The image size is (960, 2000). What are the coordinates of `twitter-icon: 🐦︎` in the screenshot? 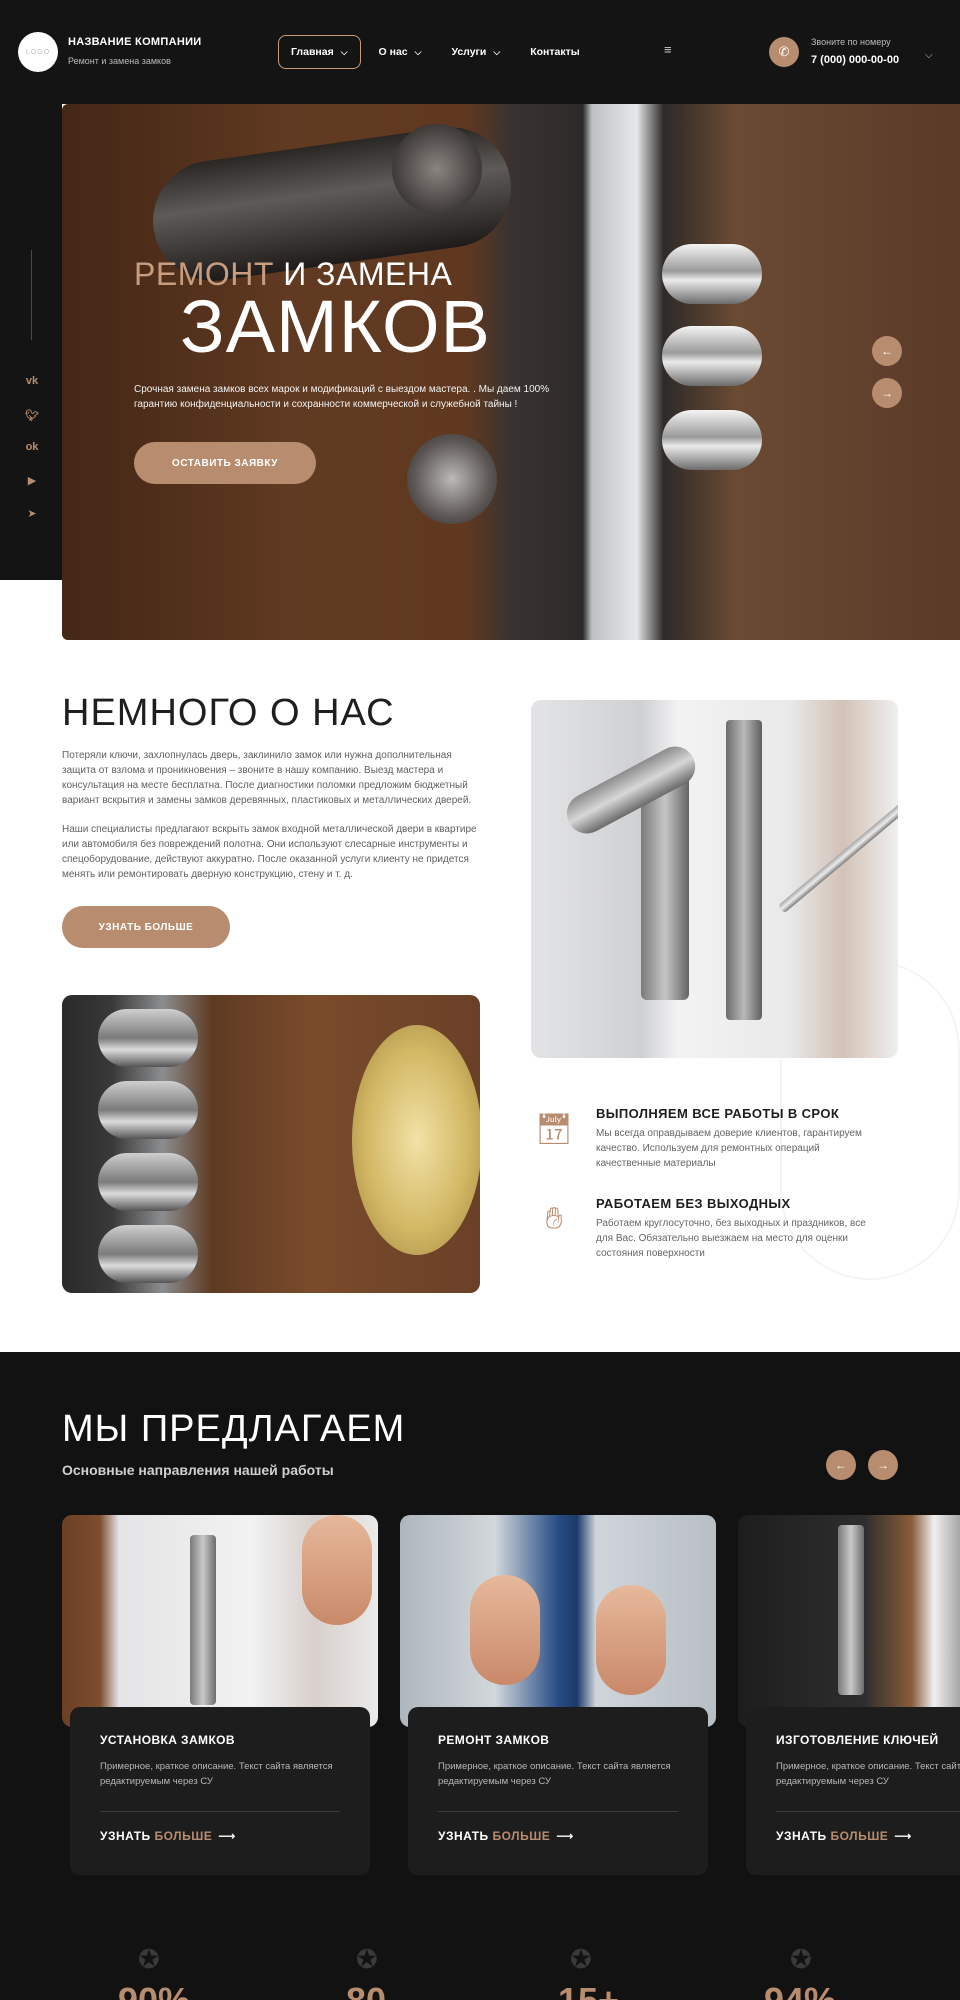 It's located at (32, 415).